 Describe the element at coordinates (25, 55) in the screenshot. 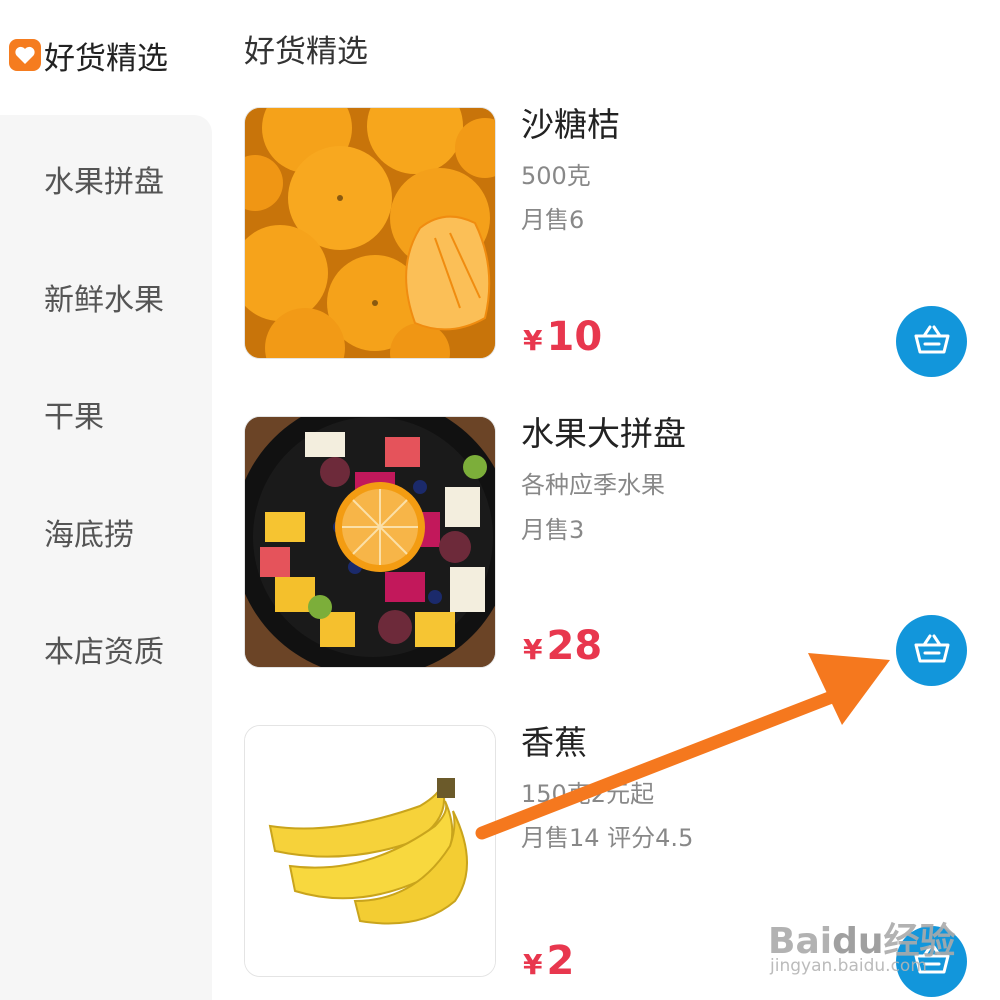

I see `heart-icon` at that location.